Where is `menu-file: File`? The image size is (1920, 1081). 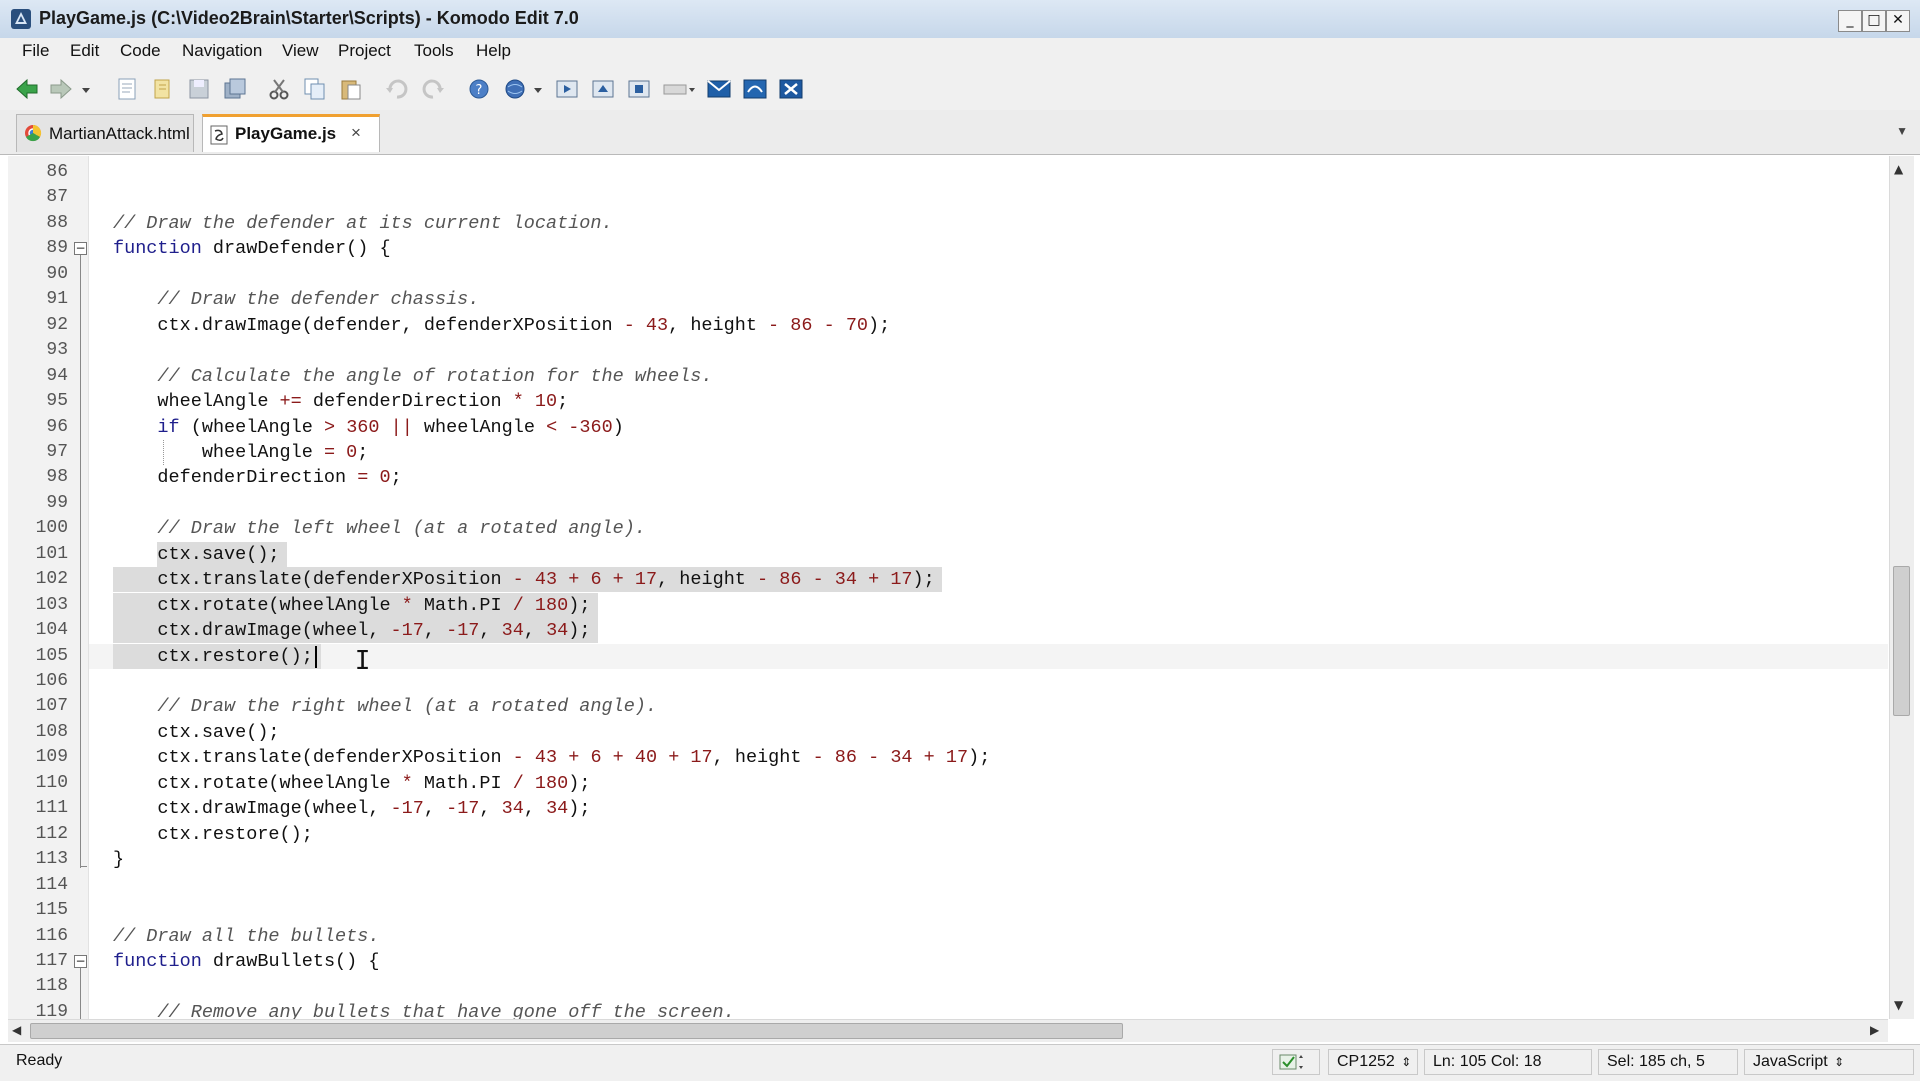
menu-file: File is located at coordinates (35, 51).